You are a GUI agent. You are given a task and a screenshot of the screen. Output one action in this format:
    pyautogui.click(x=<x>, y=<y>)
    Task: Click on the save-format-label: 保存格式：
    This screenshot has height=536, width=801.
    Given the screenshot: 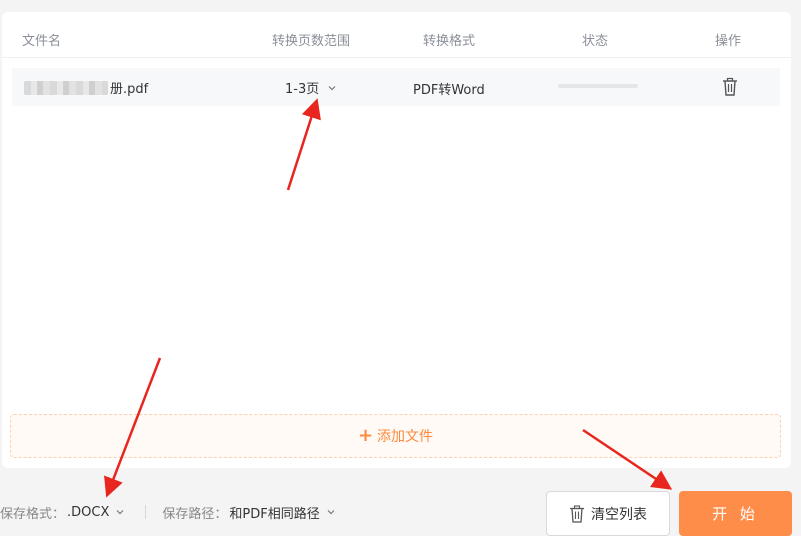 What is the action you would take?
    pyautogui.click(x=33, y=514)
    